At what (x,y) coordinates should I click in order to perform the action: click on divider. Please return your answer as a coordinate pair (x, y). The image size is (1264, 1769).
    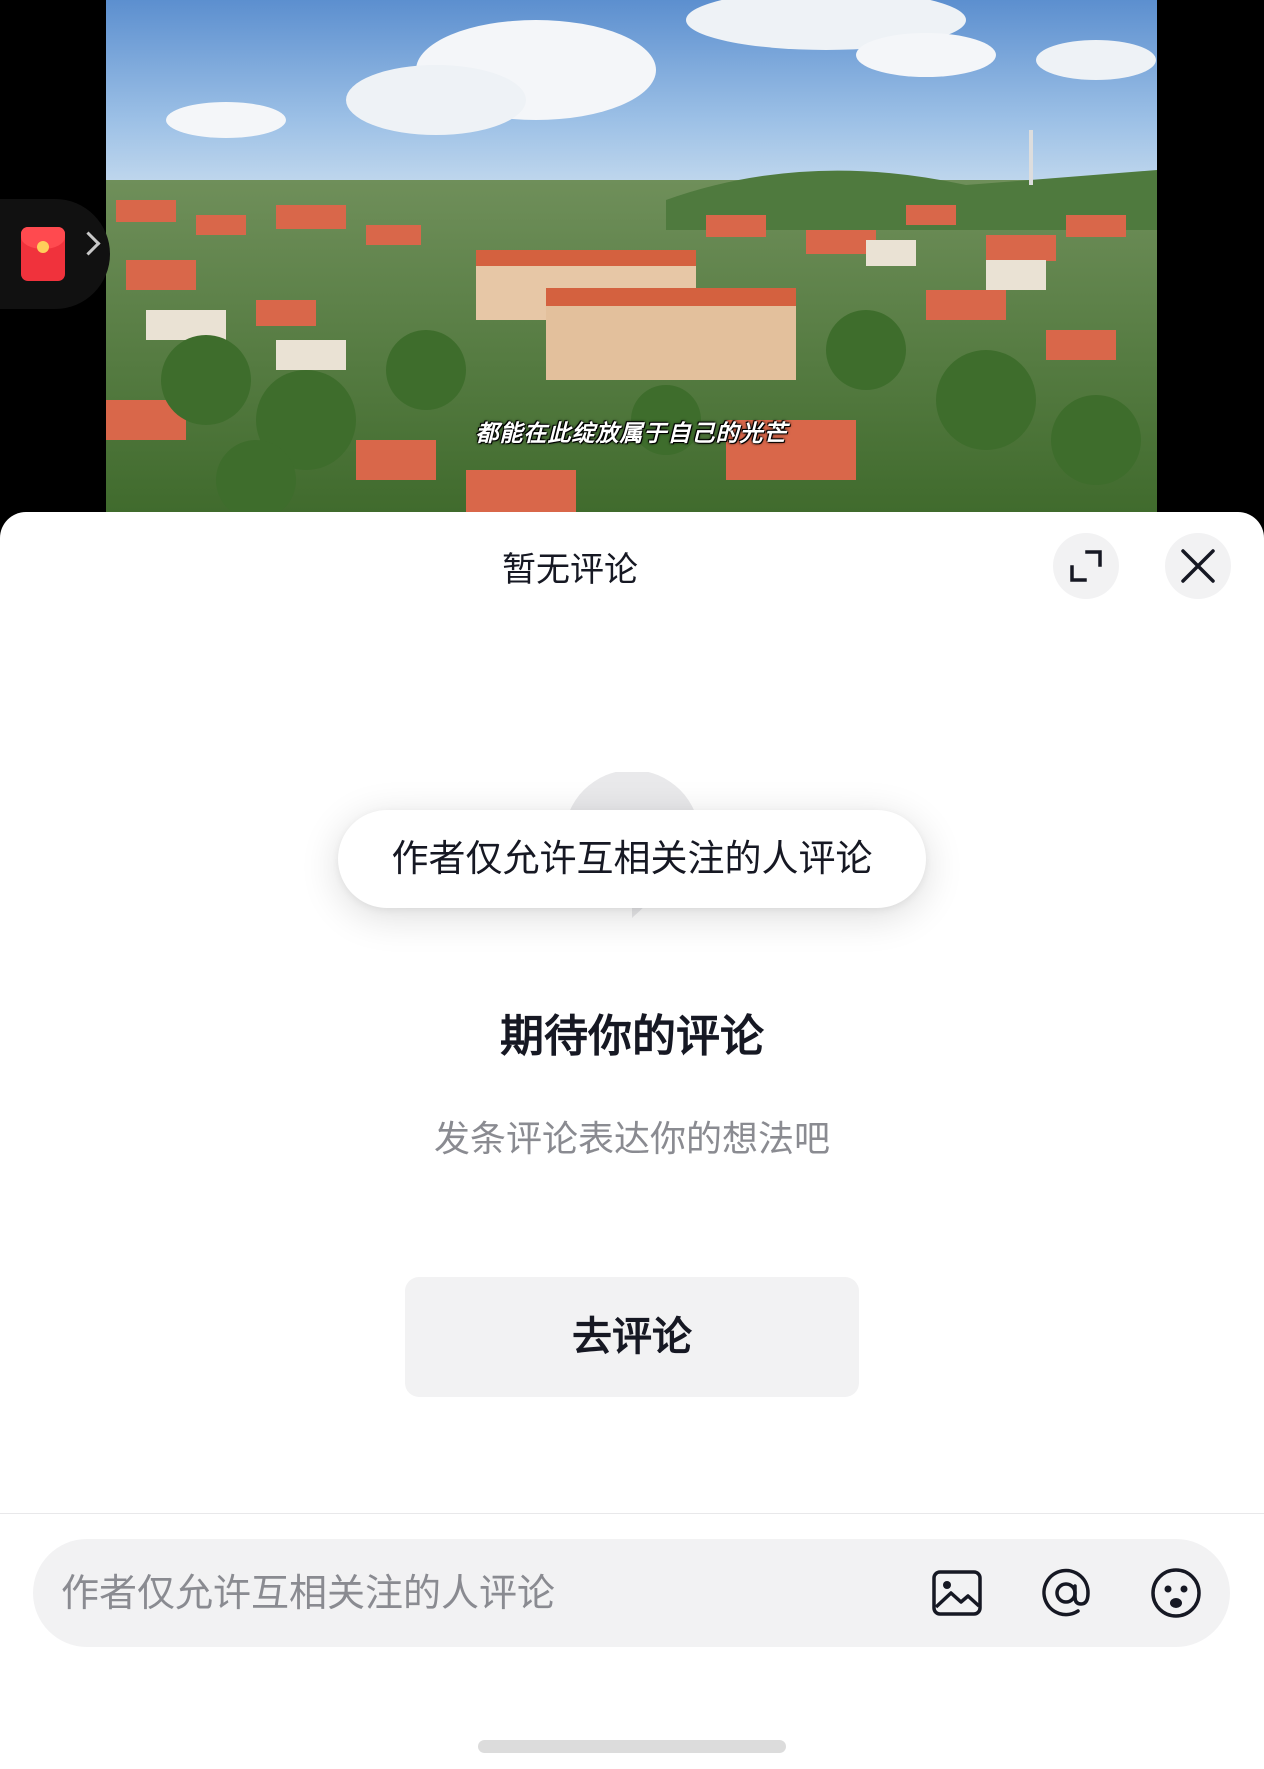
    Looking at the image, I should click on (632, 1513).